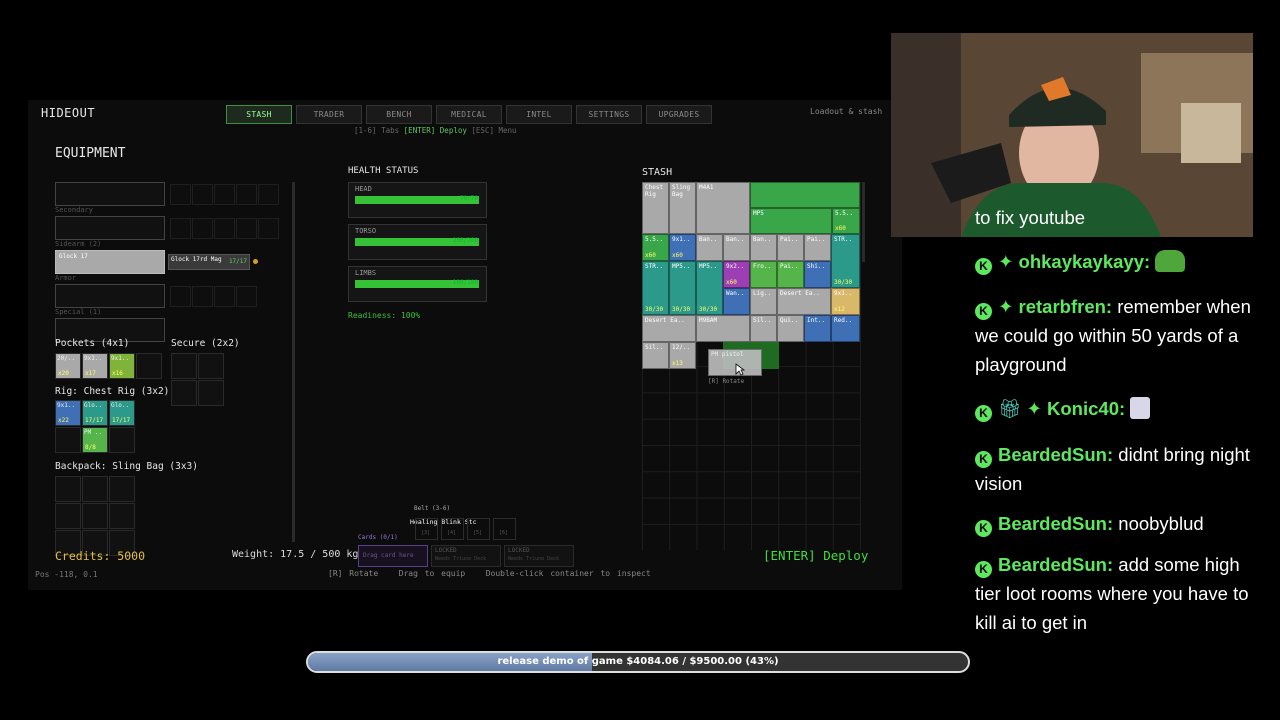  Describe the element at coordinates (504, 529) in the screenshot. I see `belt-slot: [6]` at that location.